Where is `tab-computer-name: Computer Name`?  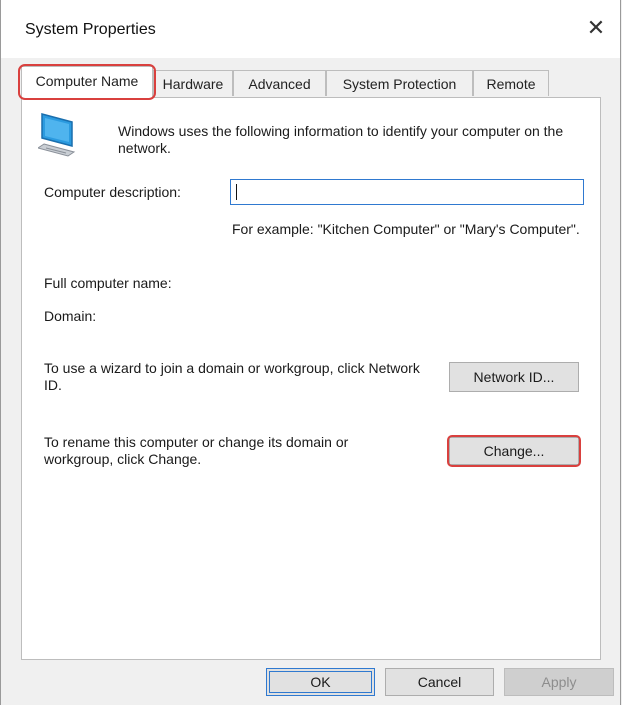
tab-computer-name: Computer Name is located at coordinates (87, 82).